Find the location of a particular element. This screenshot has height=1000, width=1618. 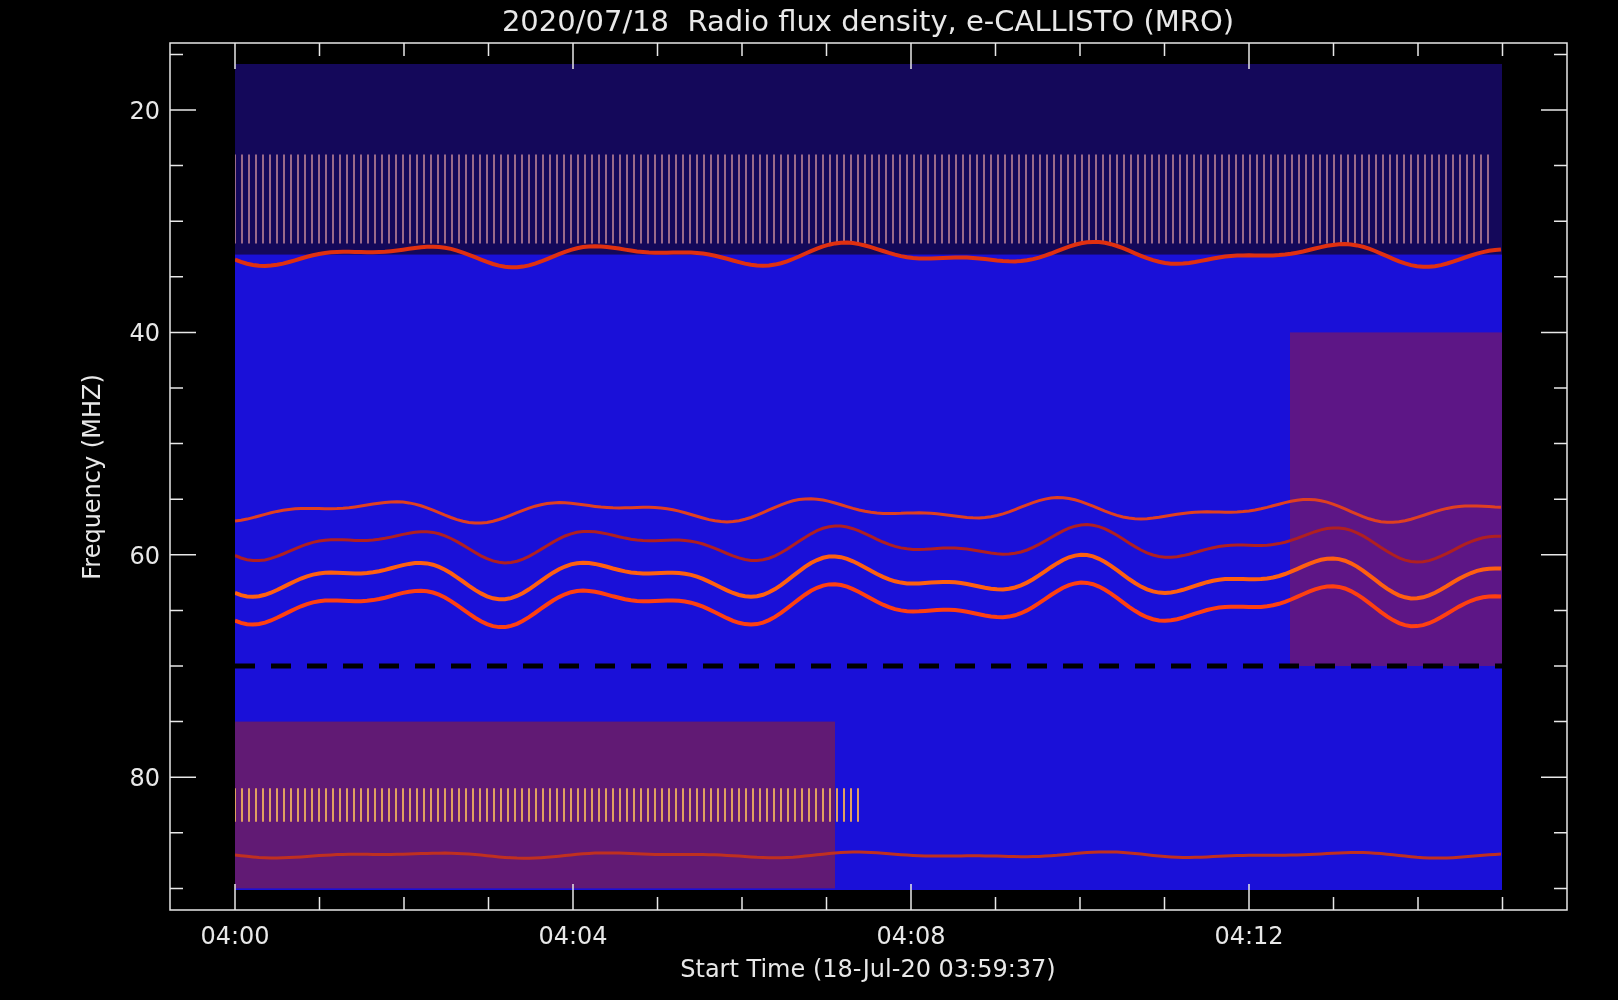

y-tick-label: 40 is located at coordinates (144, 333).